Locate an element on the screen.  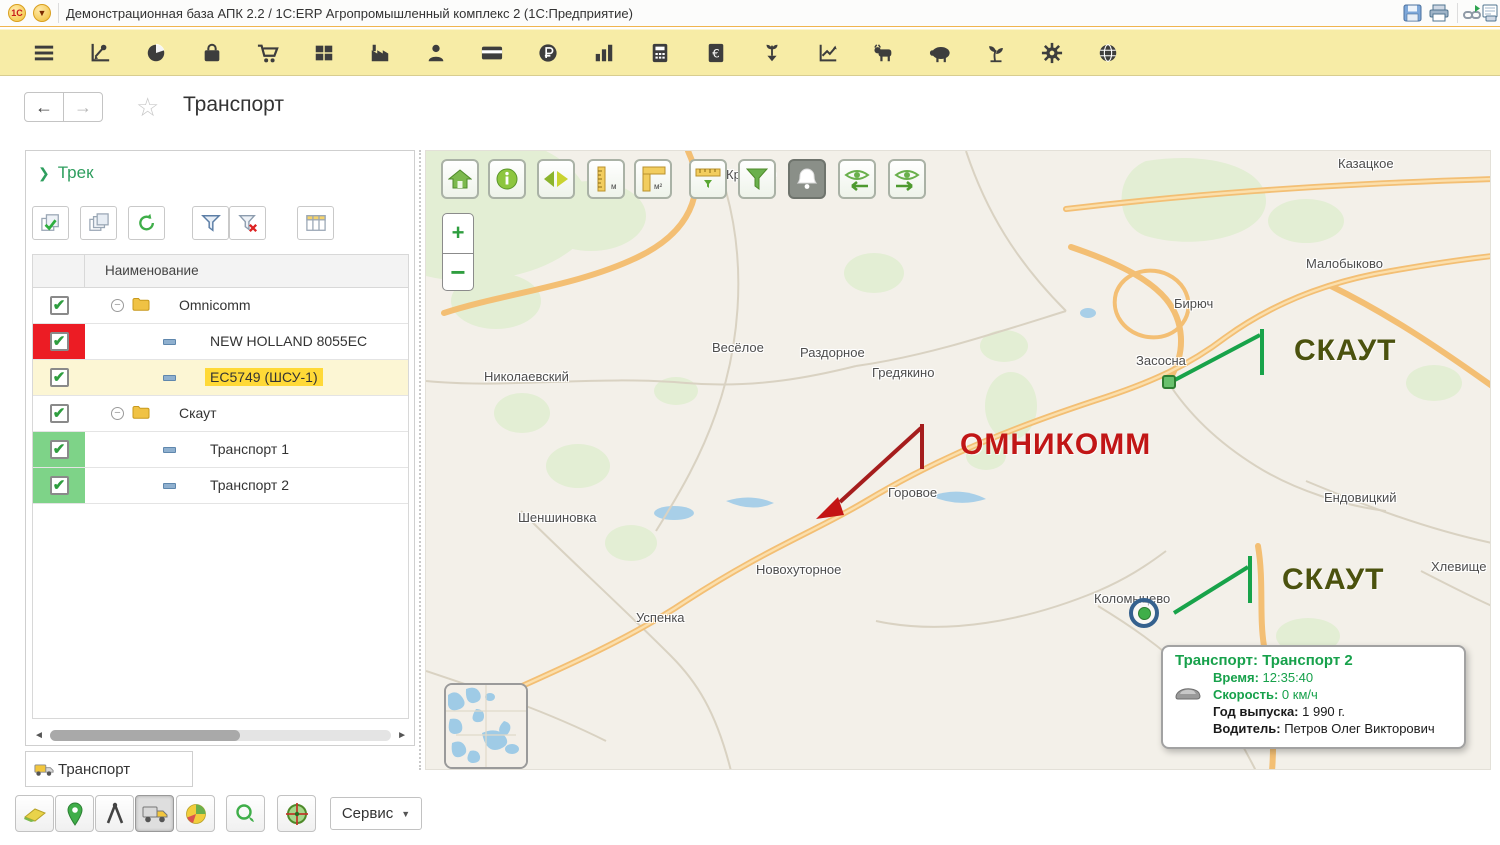
print-preview-button is located at coordinates (1489, 13).